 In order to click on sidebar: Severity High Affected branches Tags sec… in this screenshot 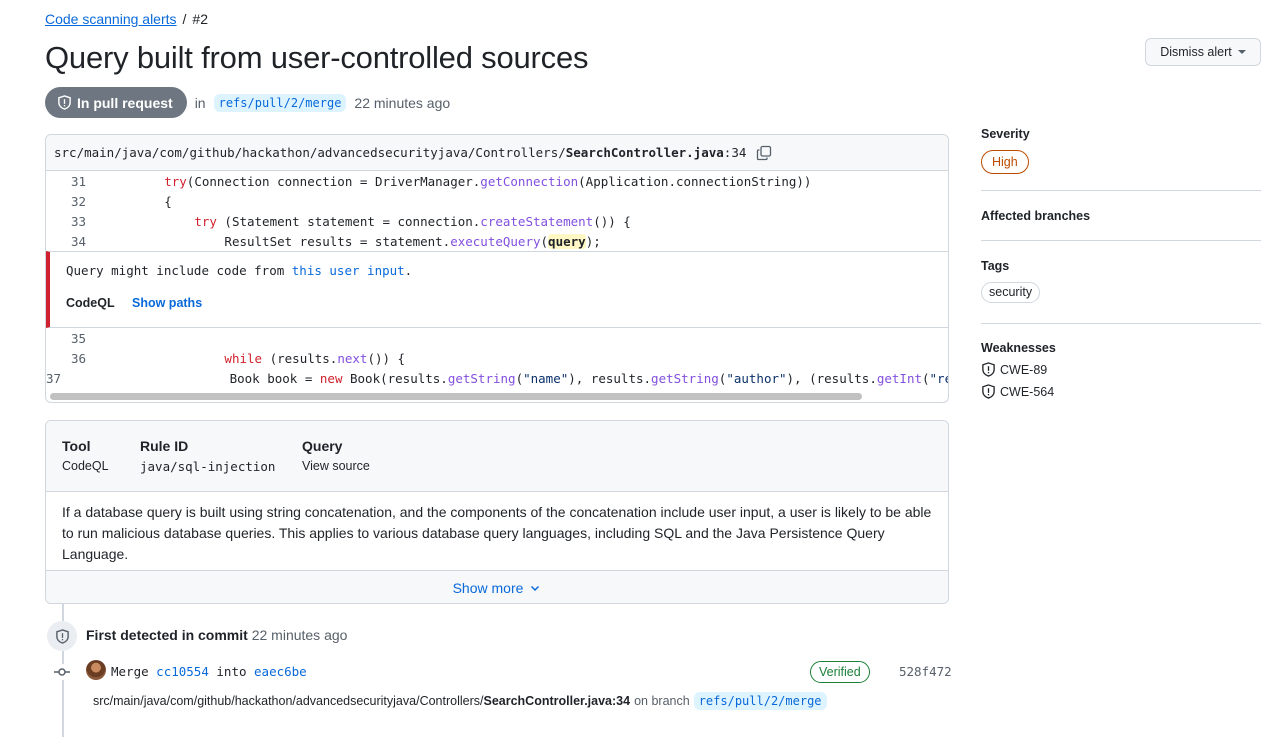, I will do `click(1121, 263)`.